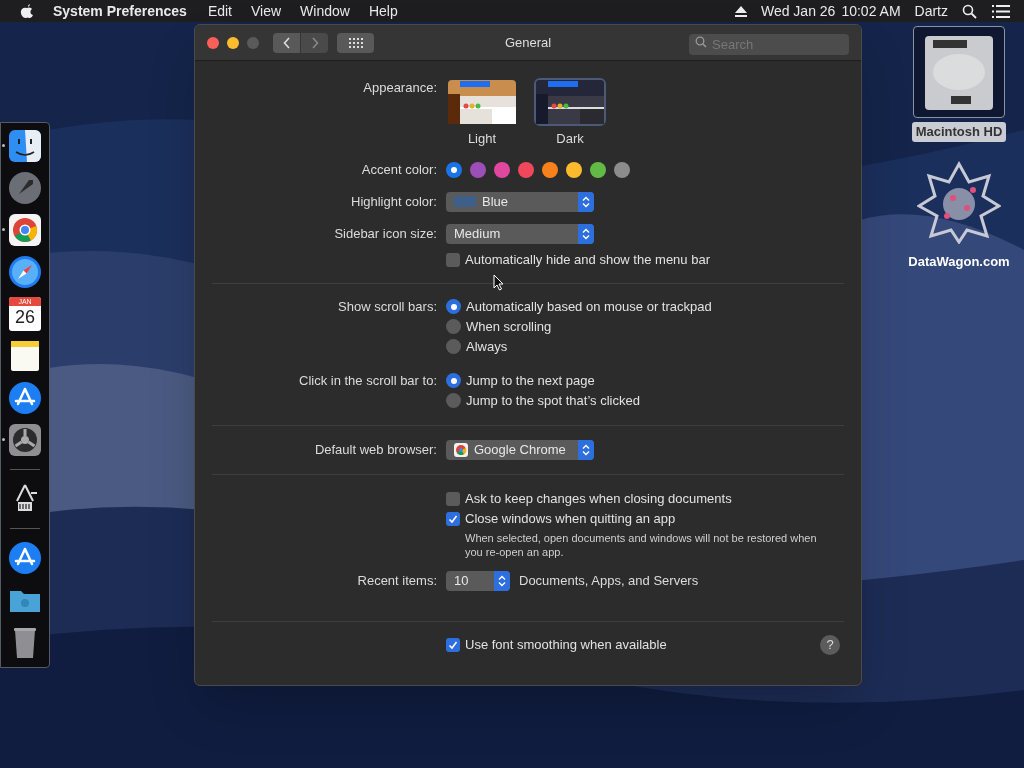 Image resolution: width=1024 pixels, height=768 pixels. I want to click on checkbox-label: Ask to keep changes when closing documents, so click(598, 498).